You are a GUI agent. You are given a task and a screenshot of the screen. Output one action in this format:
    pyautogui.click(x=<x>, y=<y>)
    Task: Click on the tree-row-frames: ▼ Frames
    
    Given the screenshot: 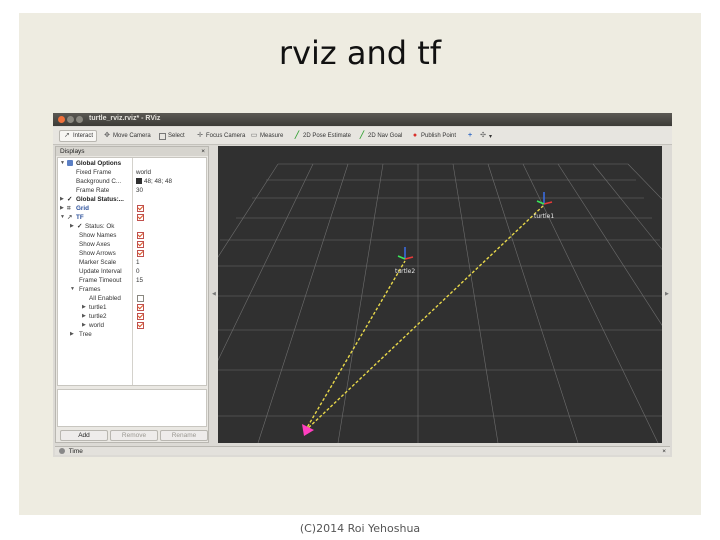 What is the action you would take?
    pyautogui.click(x=132, y=289)
    